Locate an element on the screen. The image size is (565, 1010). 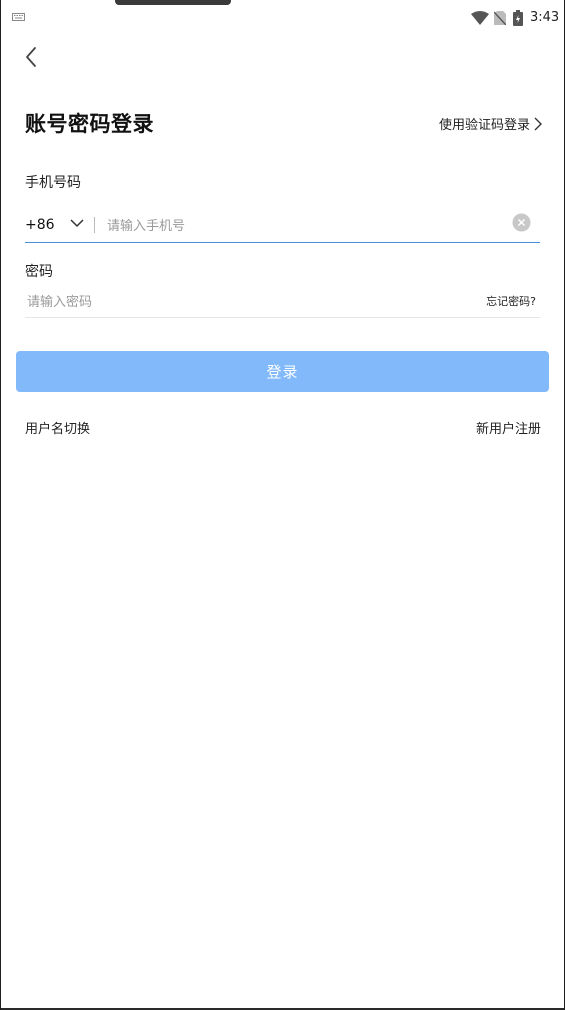
password-field-row: 忘记密码? is located at coordinates (282, 302).